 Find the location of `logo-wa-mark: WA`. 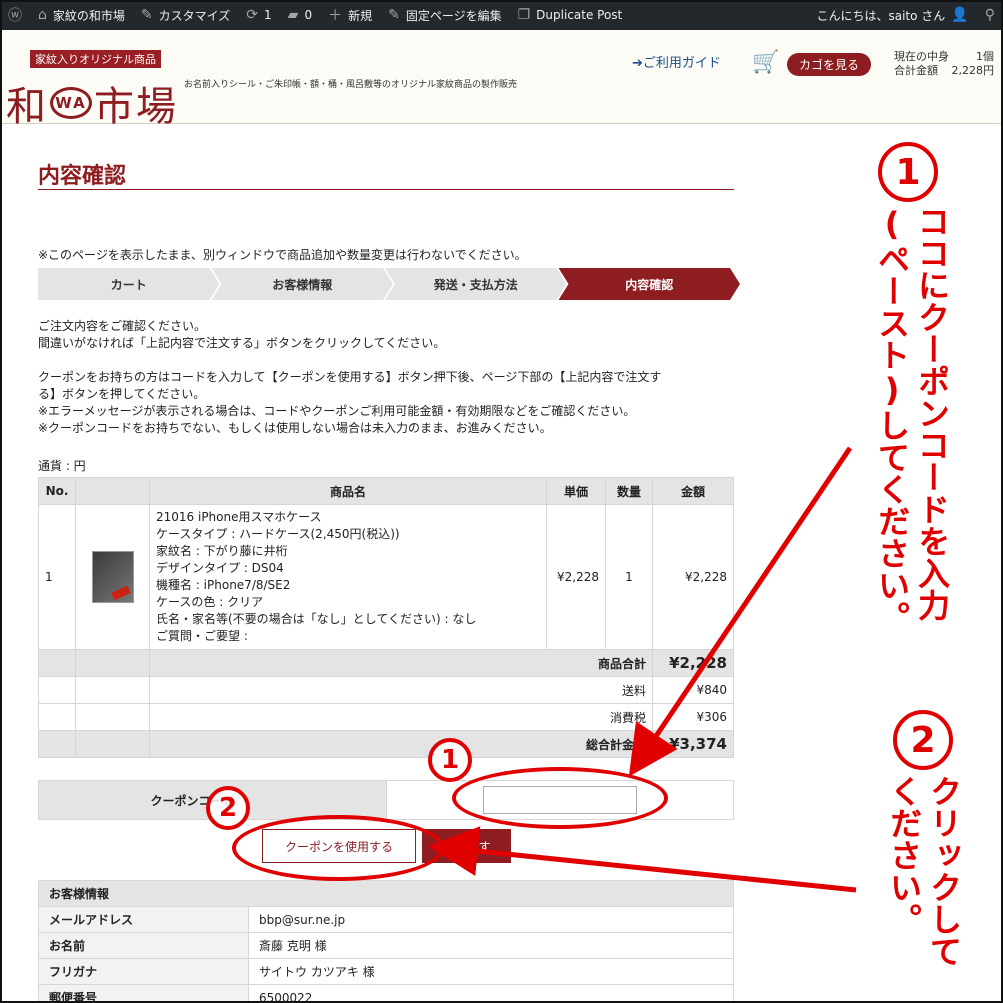

logo-wa-mark: WA is located at coordinates (71, 103).